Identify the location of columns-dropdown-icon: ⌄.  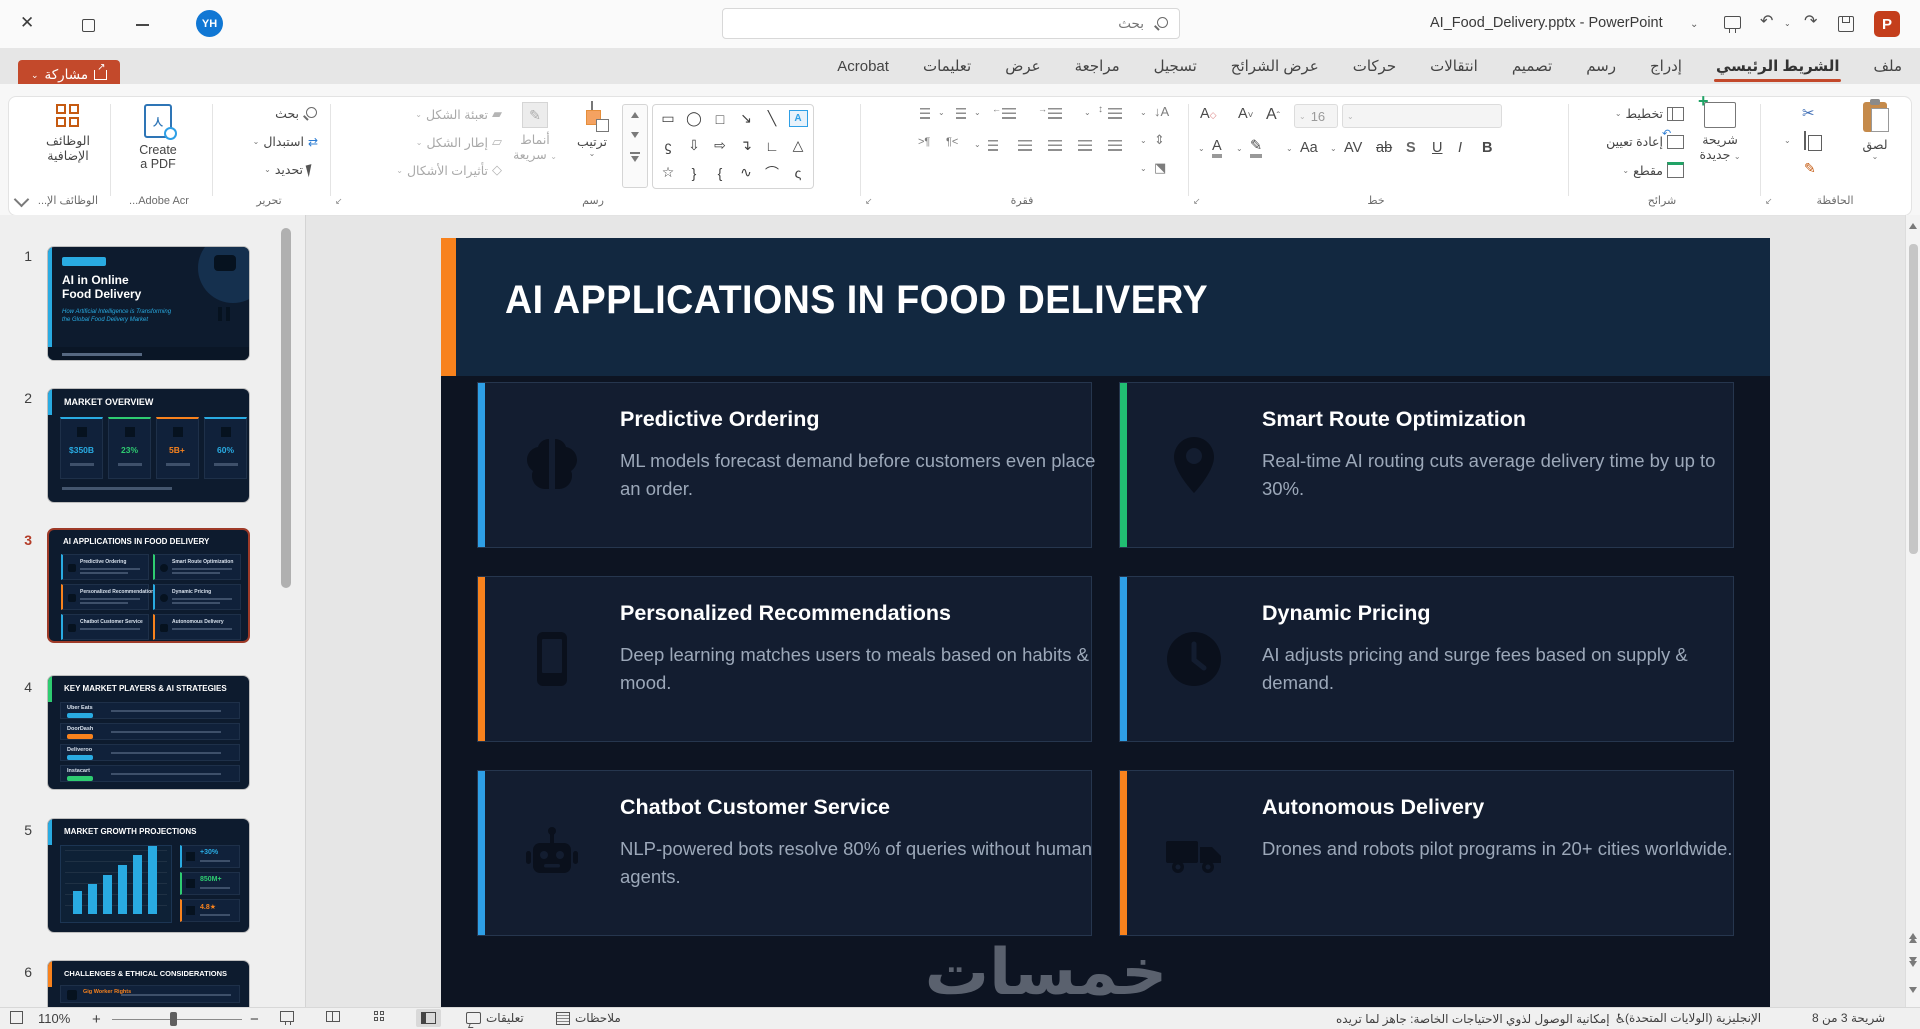
(977, 144).